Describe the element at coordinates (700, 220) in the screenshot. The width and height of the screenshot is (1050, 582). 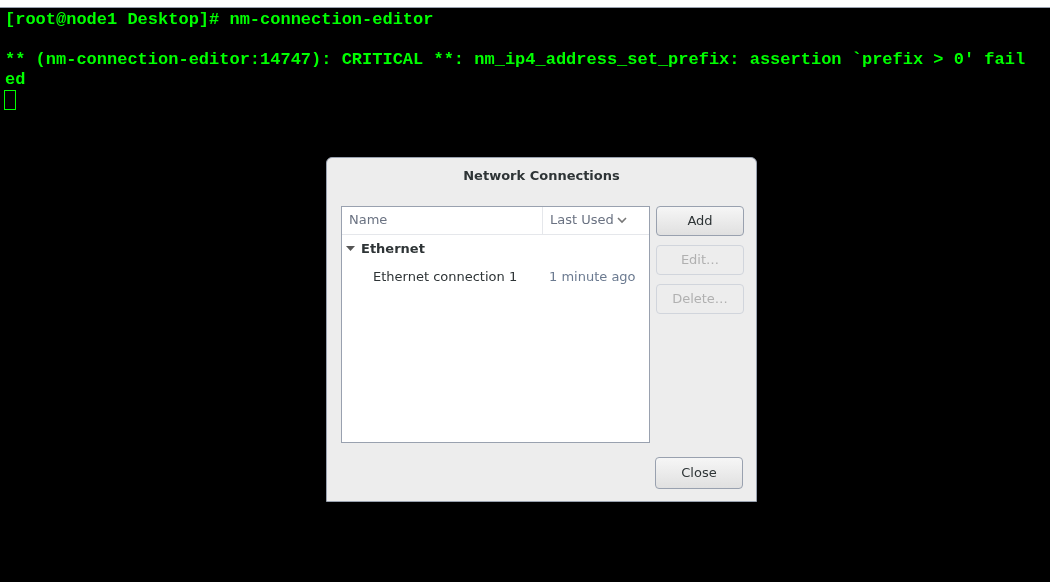
I see `action-button: Add` at that location.